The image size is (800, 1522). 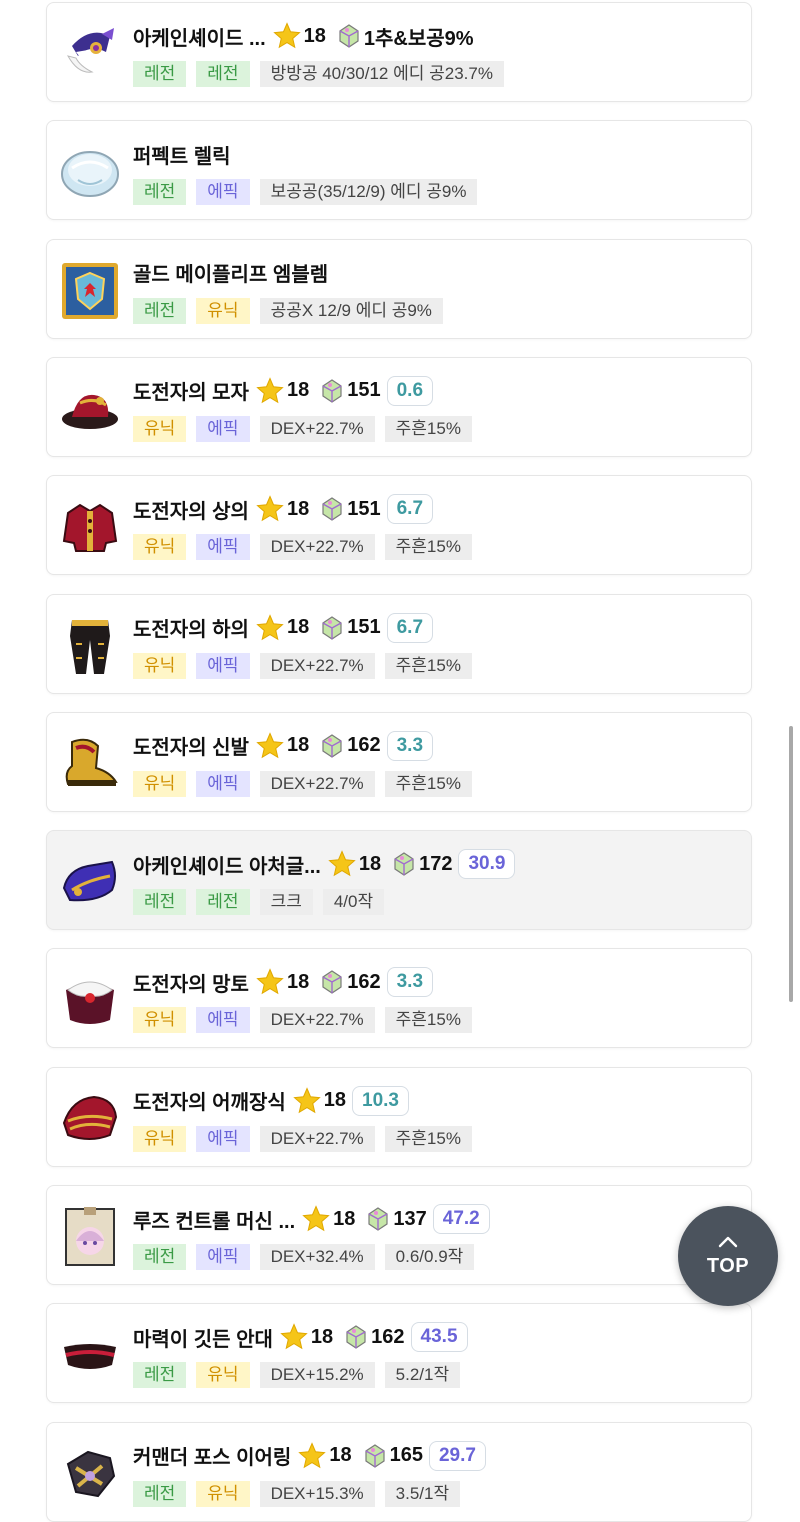 What do you see at coordinates (791, 864) in the screenshot?
I see `scrollbar` at bounding box center [791, 864].